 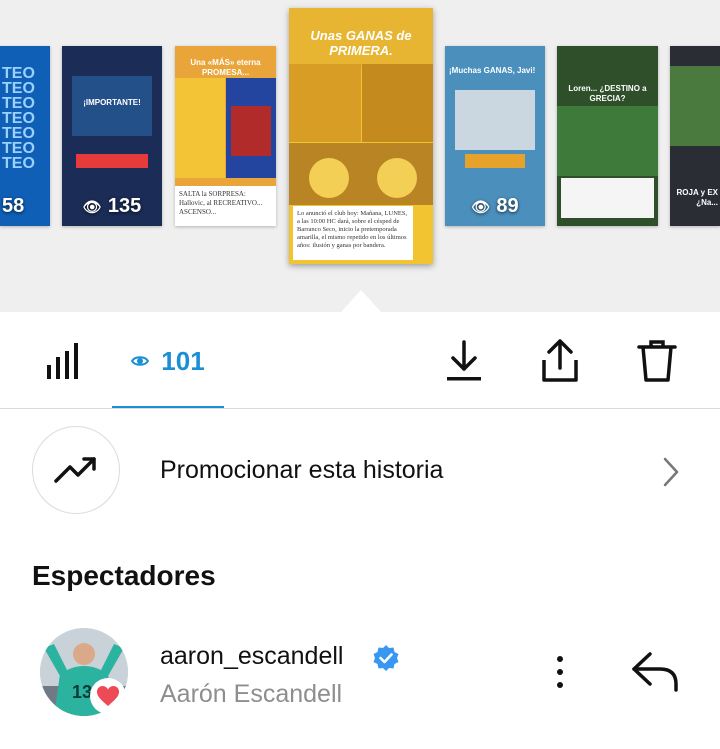 What do you see at coordinates (607, 136) in the screenshot?
I see `story-thumbnail: Loren... ¿DESTINO a GRECIA?` at bounding box center [607, 136].